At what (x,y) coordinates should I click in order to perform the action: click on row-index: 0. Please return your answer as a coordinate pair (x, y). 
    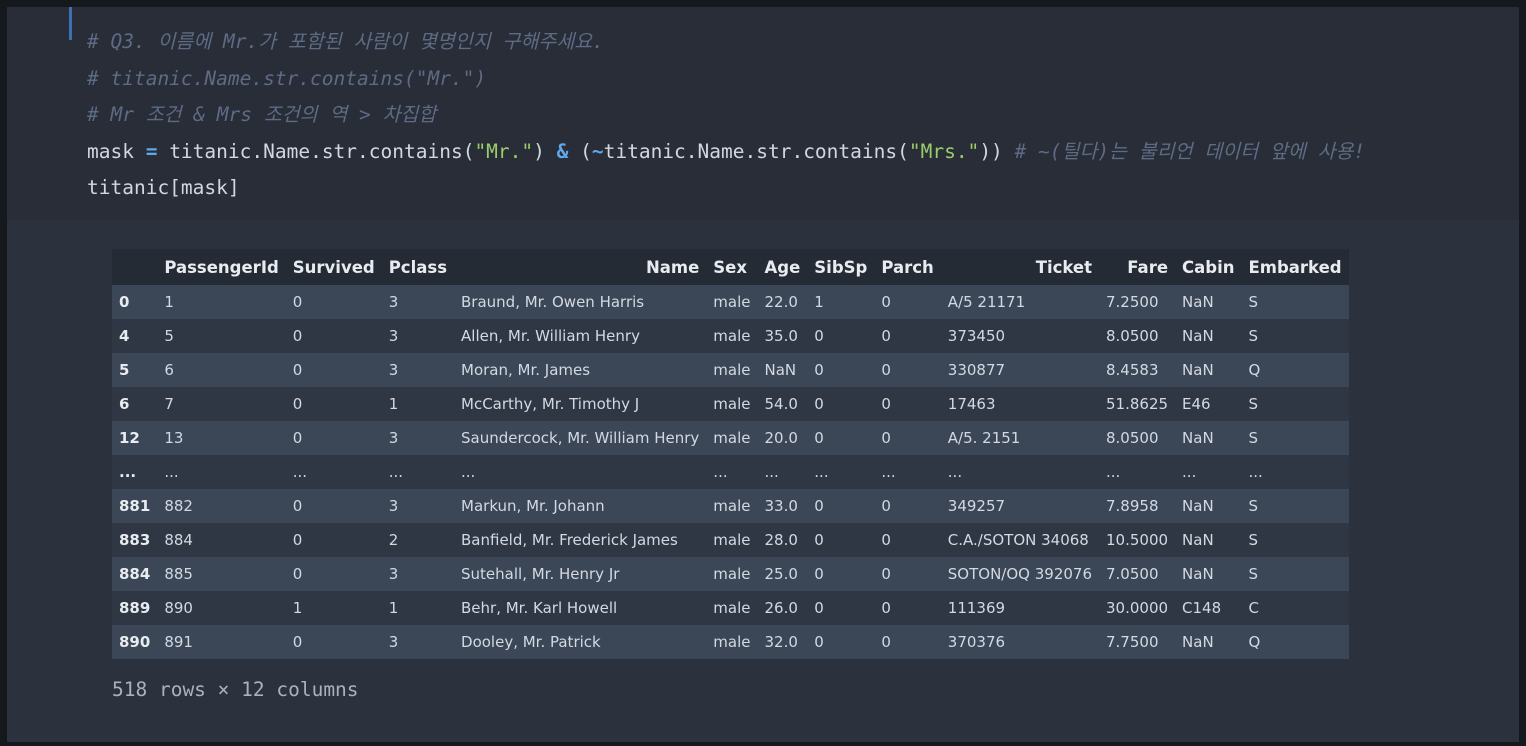
    Looking at the image, I should click on (124, 302).